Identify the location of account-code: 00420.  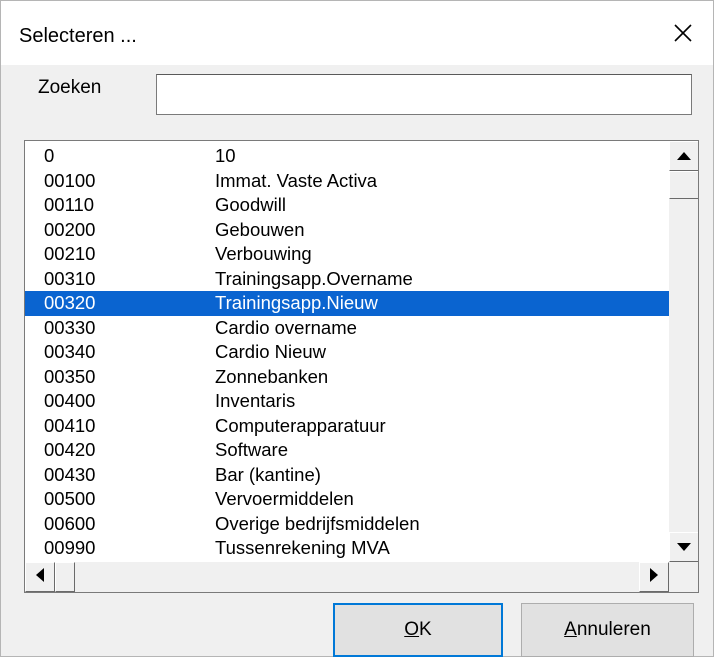
(70, 449).